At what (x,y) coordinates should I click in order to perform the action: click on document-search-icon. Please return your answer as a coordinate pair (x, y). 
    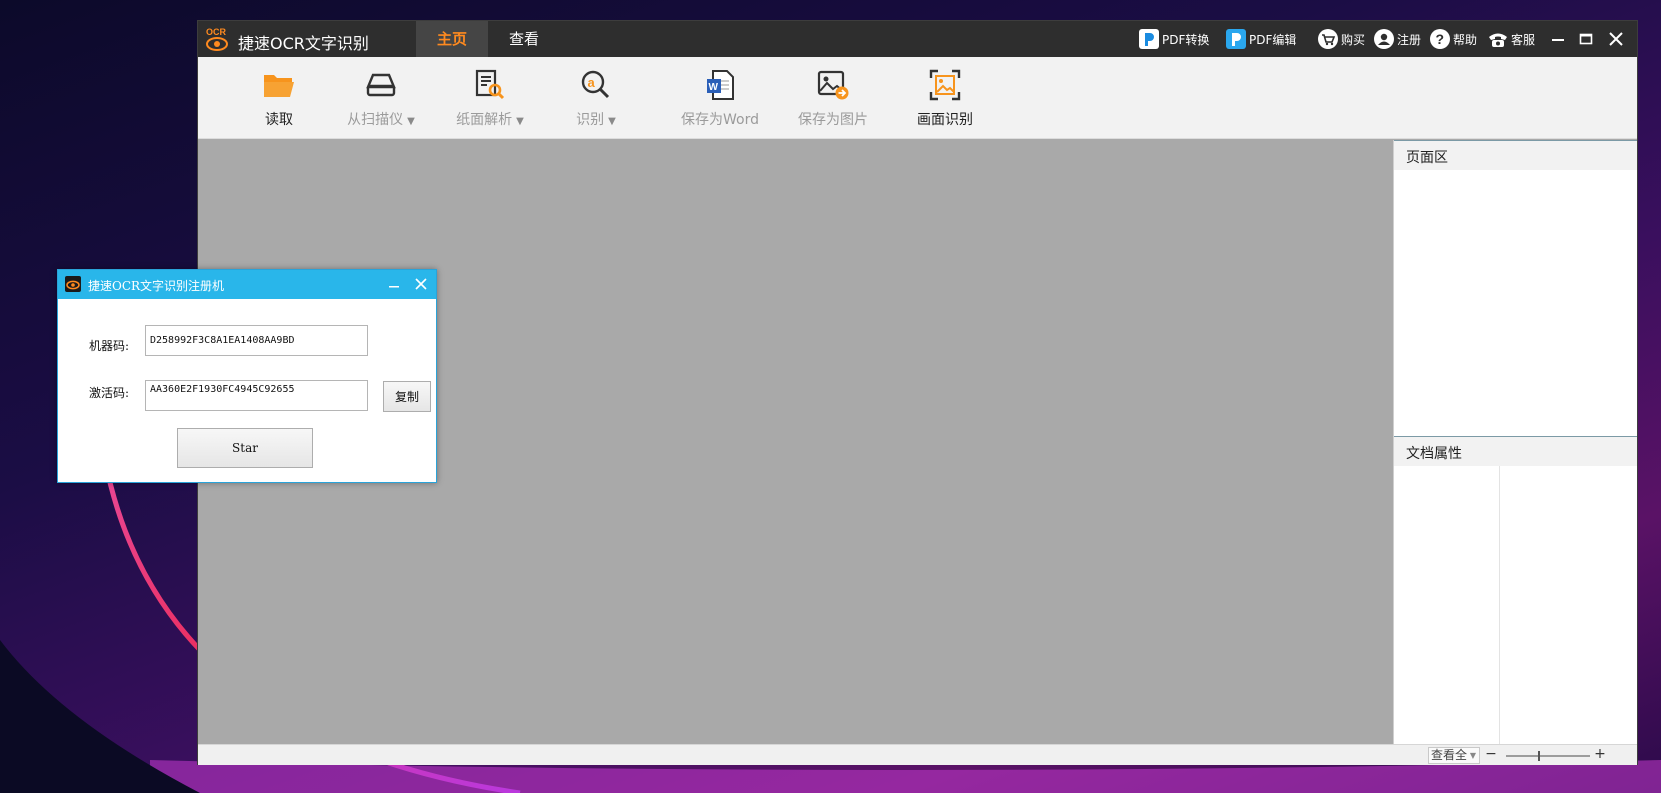
    Looking at the image, I should click on (490, 84).